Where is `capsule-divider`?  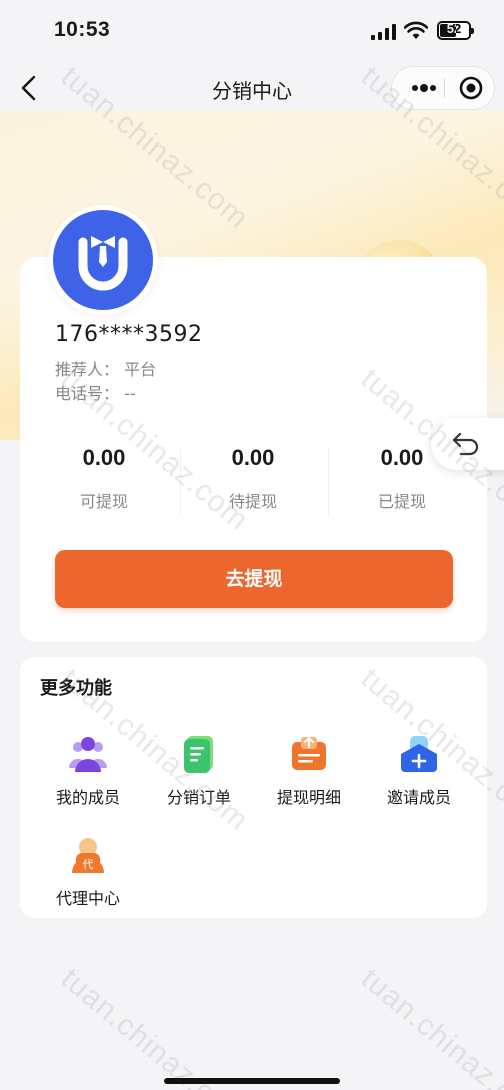
capsule-divider is located at coordinates (444, 88).